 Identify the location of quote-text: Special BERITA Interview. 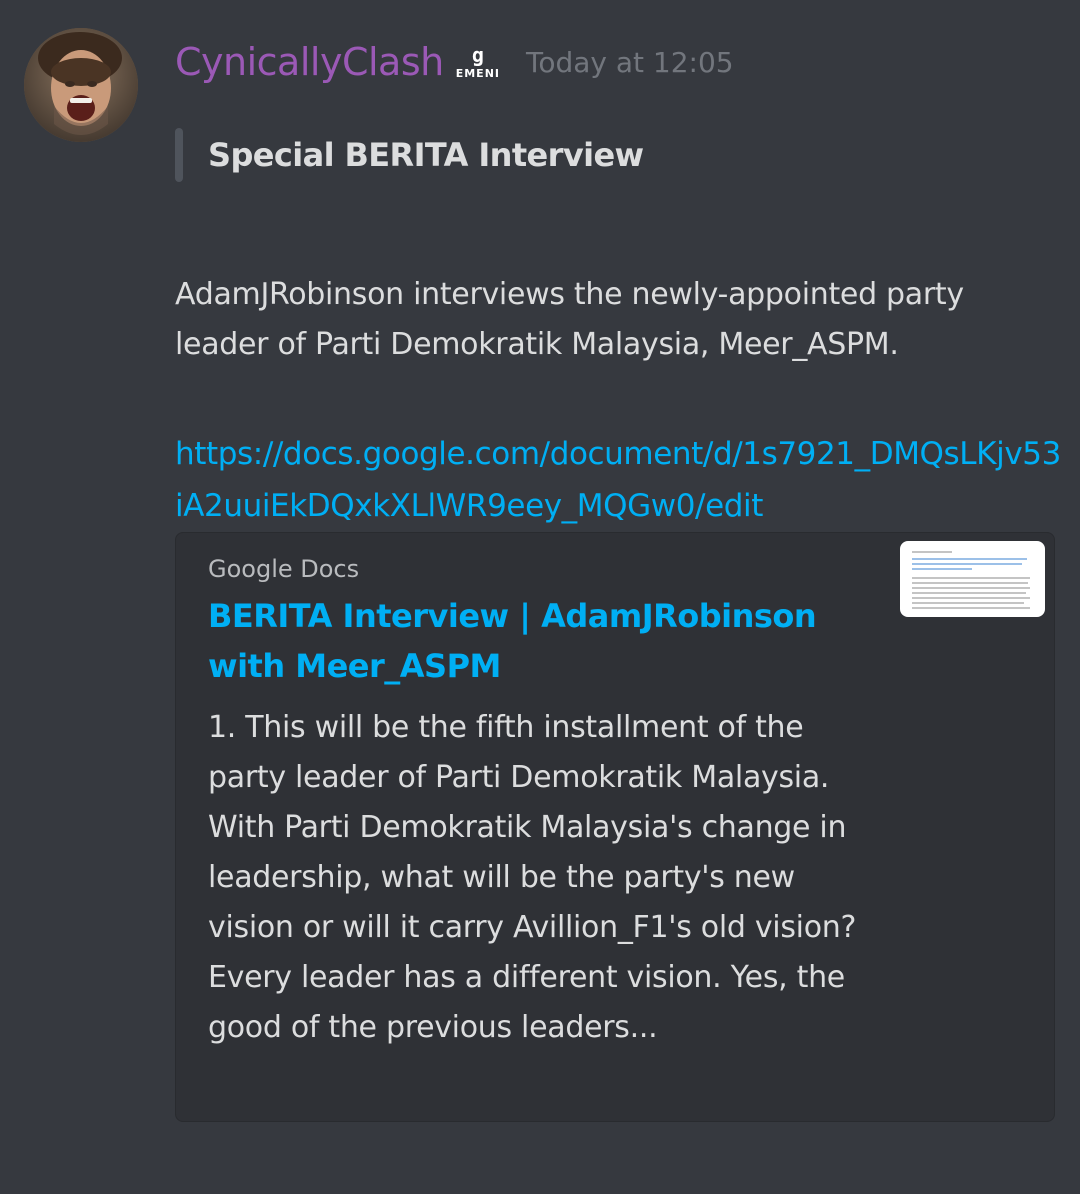
(426, 155).